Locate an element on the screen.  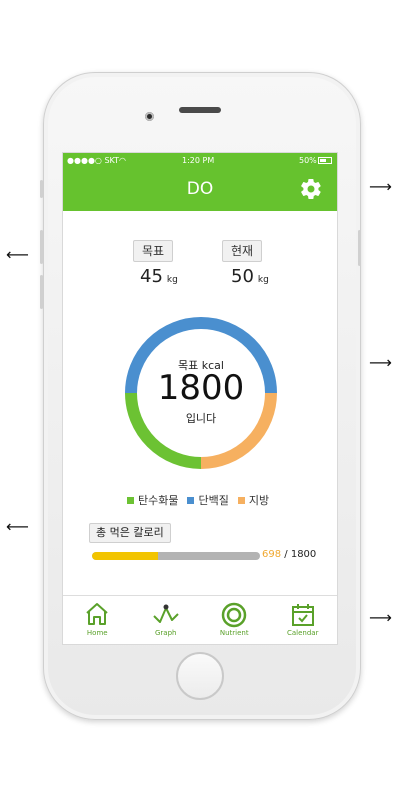
goal-weight-unit: kg is located at coordinates (172, 280).